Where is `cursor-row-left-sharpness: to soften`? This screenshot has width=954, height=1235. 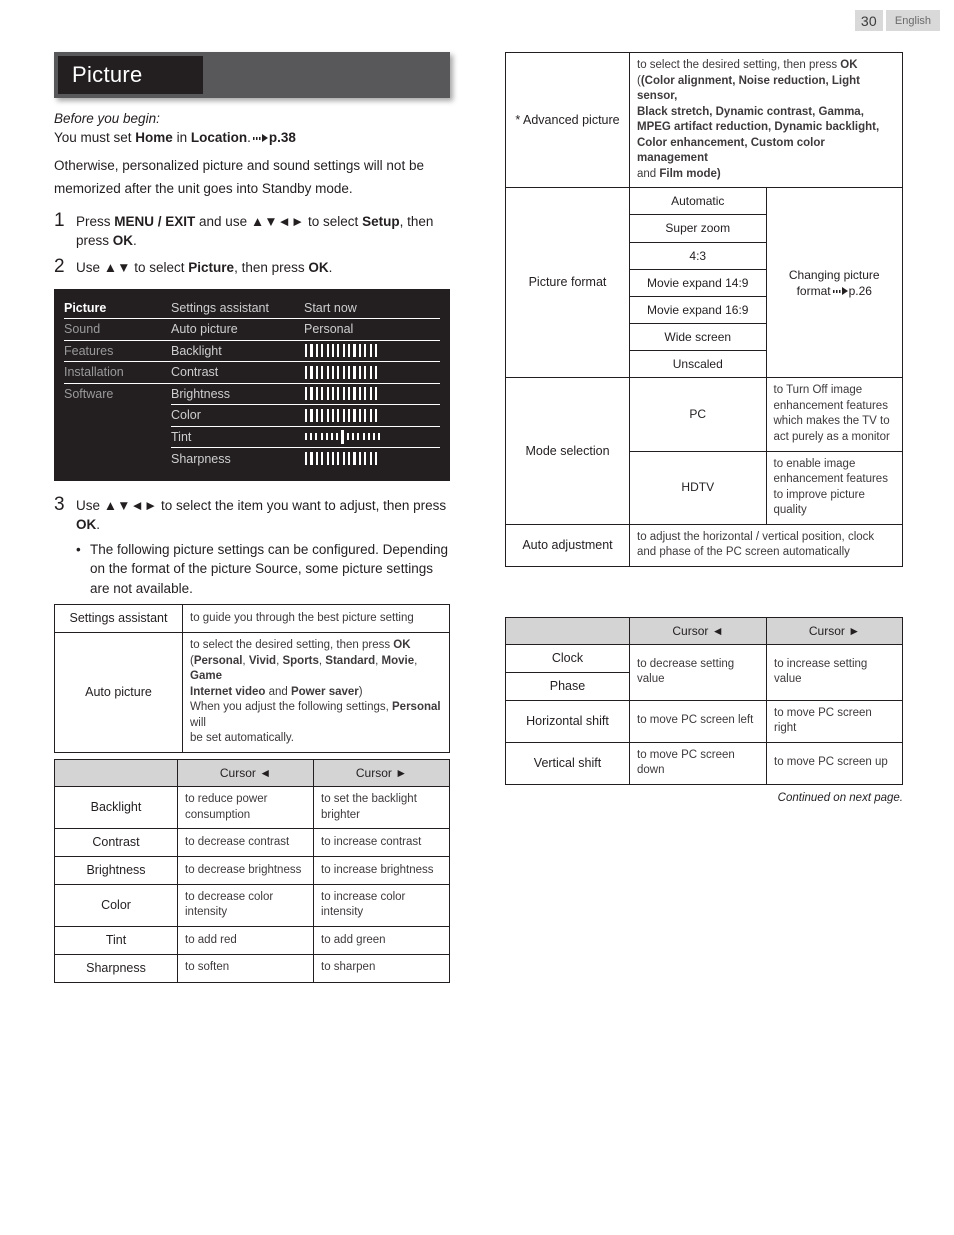 cursor-row-left-sharpness: to soften is located at coordinates (245, 968).